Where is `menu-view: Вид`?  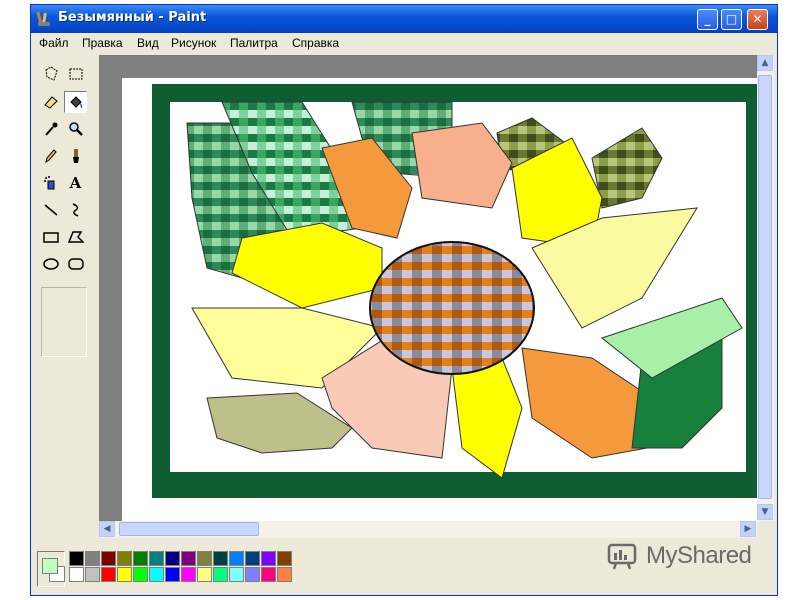 menu-view: Вид is located at coordinates (148, 43).